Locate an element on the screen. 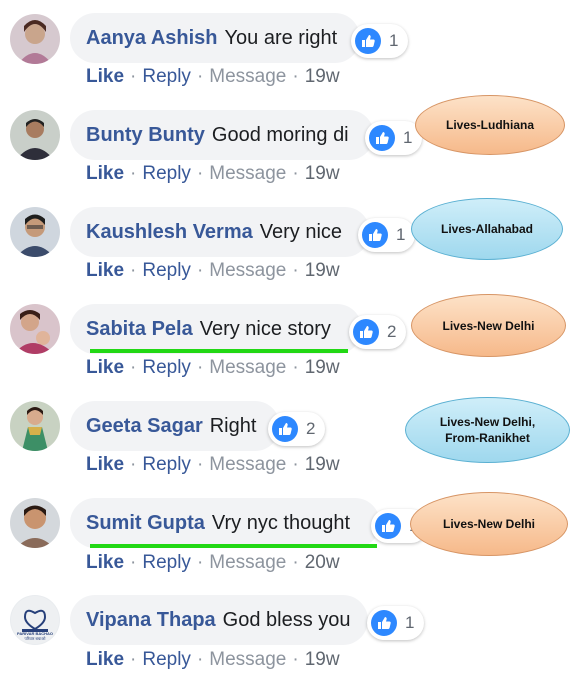  annotation-text: Lives-Ludhiana is located at coordinates (489, 125).